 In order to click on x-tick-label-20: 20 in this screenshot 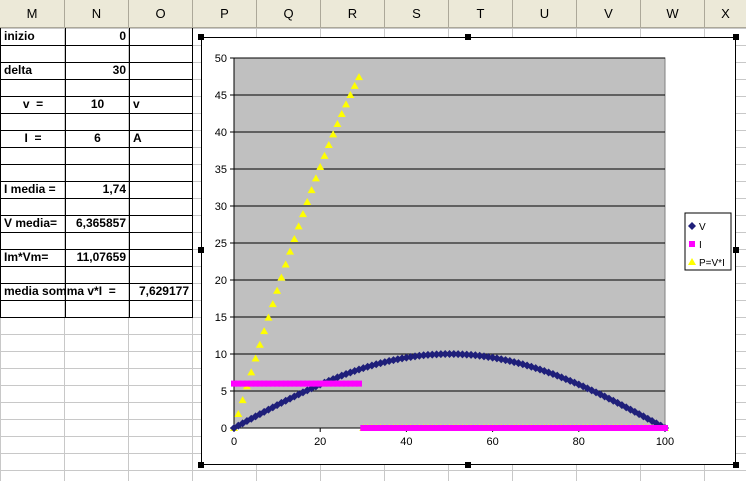, I will do `click(320, 442)`.